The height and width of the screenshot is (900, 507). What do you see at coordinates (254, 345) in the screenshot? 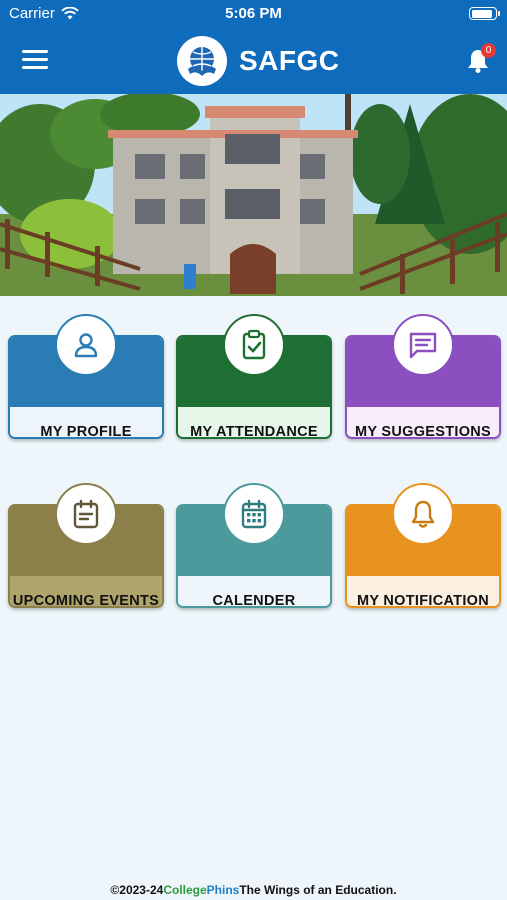
I see `clipboard-check-icon` at bounding box center [254, 345].